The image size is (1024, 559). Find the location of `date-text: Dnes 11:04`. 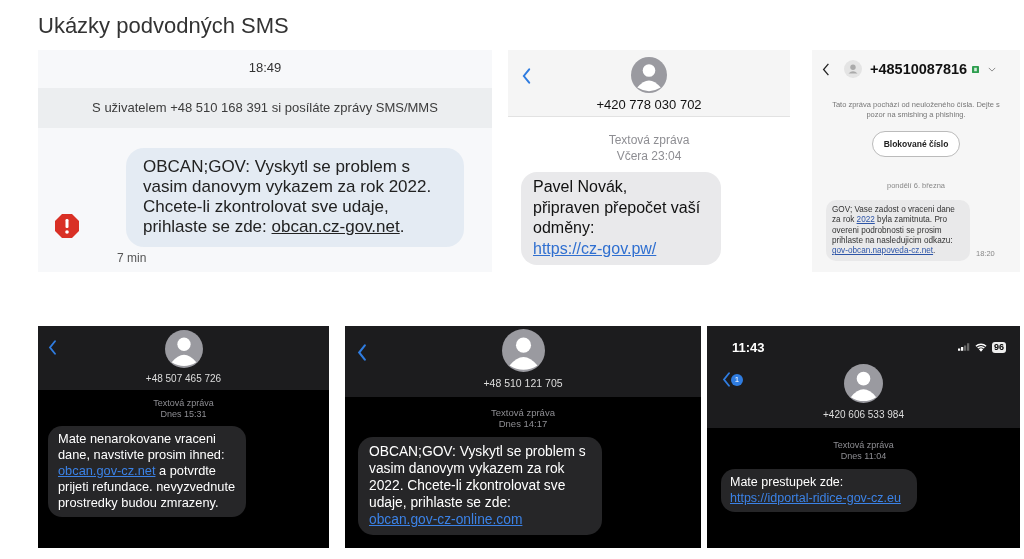

date-text: Dnes 11:04 is located at coordinates (863, 456).